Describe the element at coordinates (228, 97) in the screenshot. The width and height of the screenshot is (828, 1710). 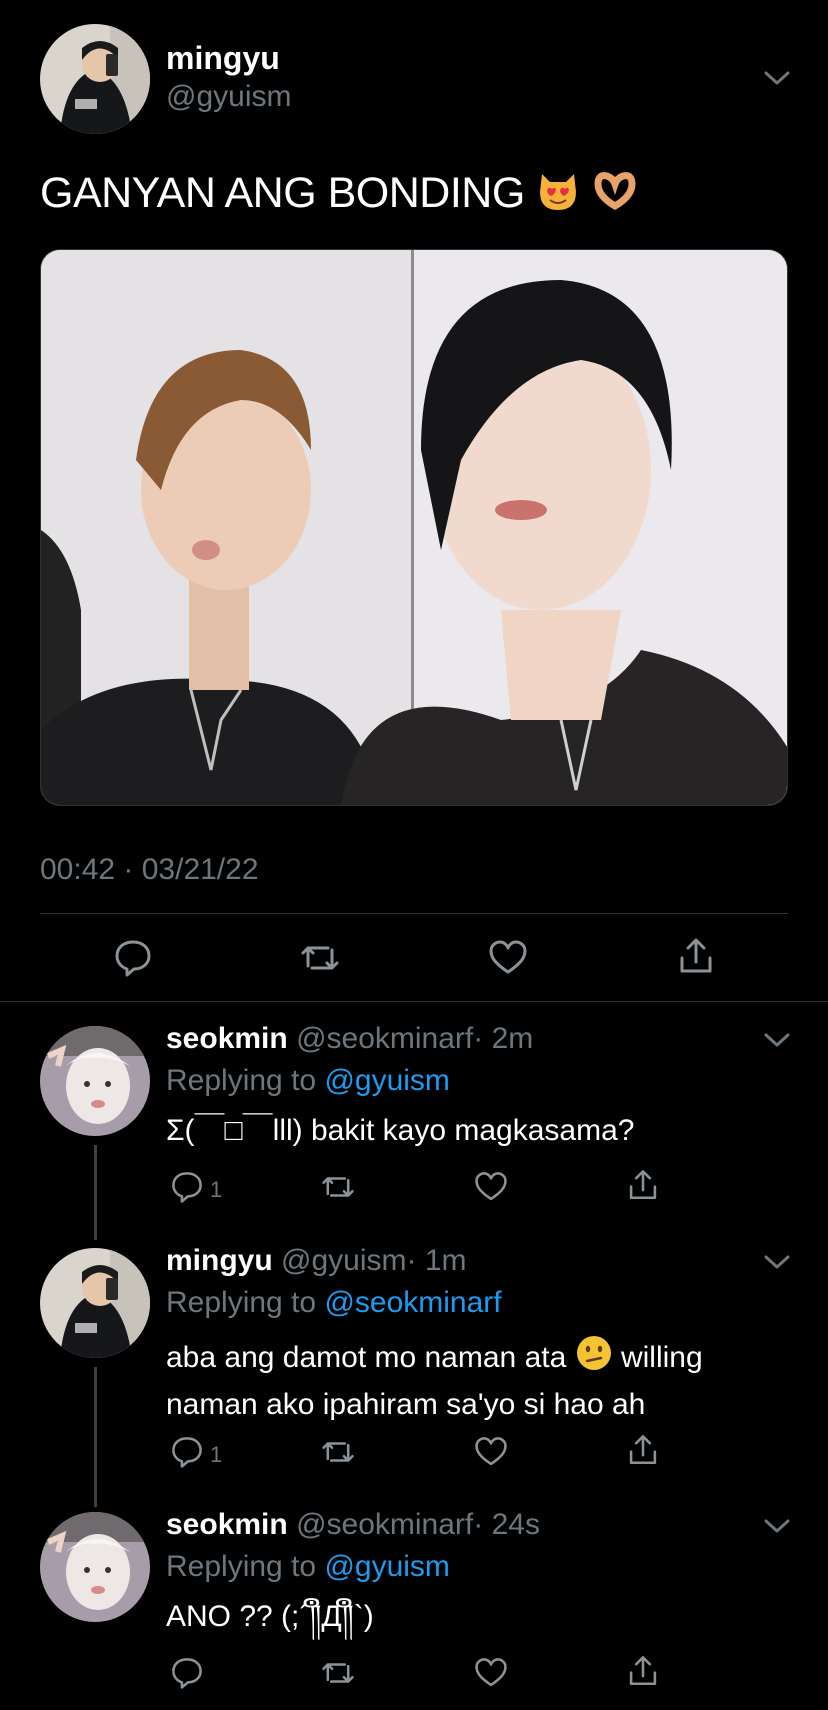
I see `author-handle: @gyuism` at that location.